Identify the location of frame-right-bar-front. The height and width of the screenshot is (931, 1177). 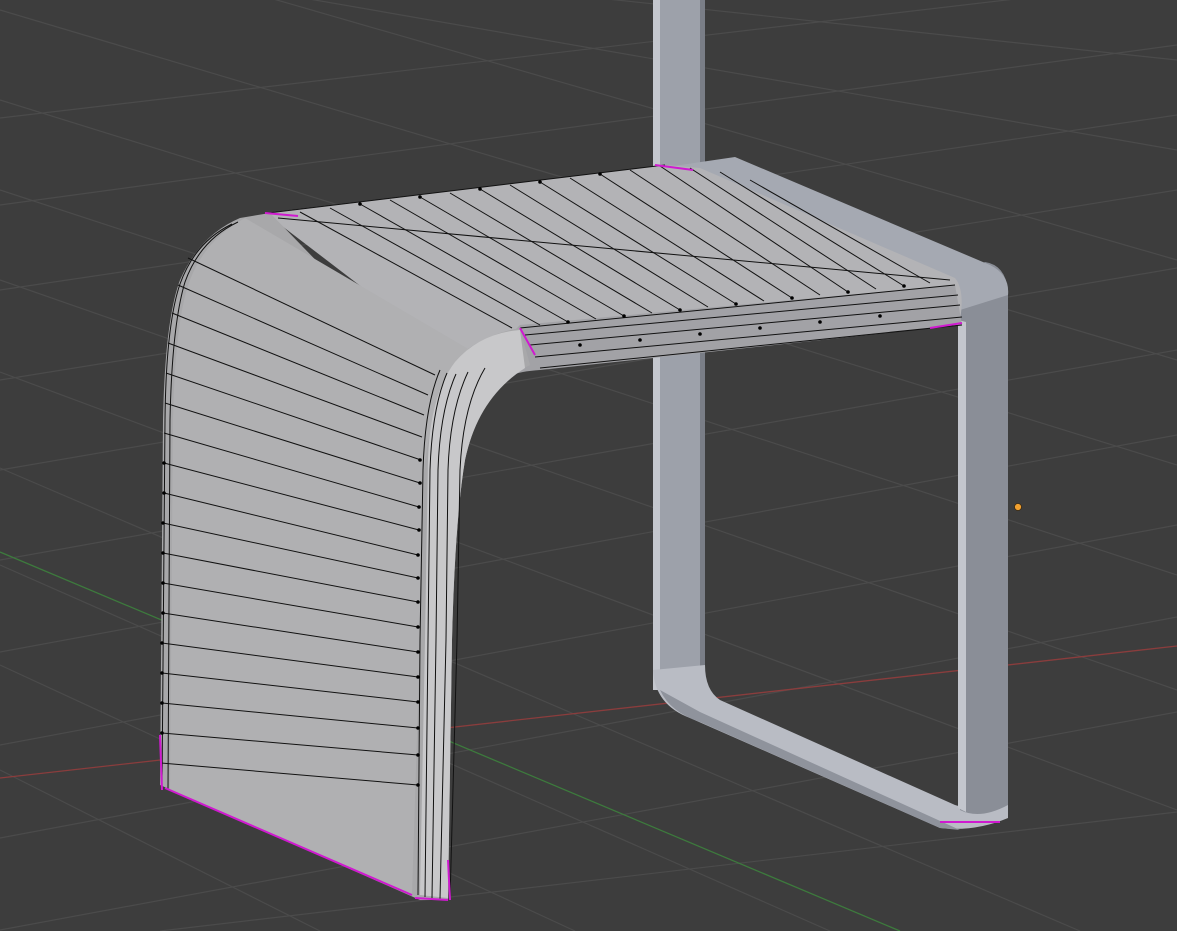
(962, 566).